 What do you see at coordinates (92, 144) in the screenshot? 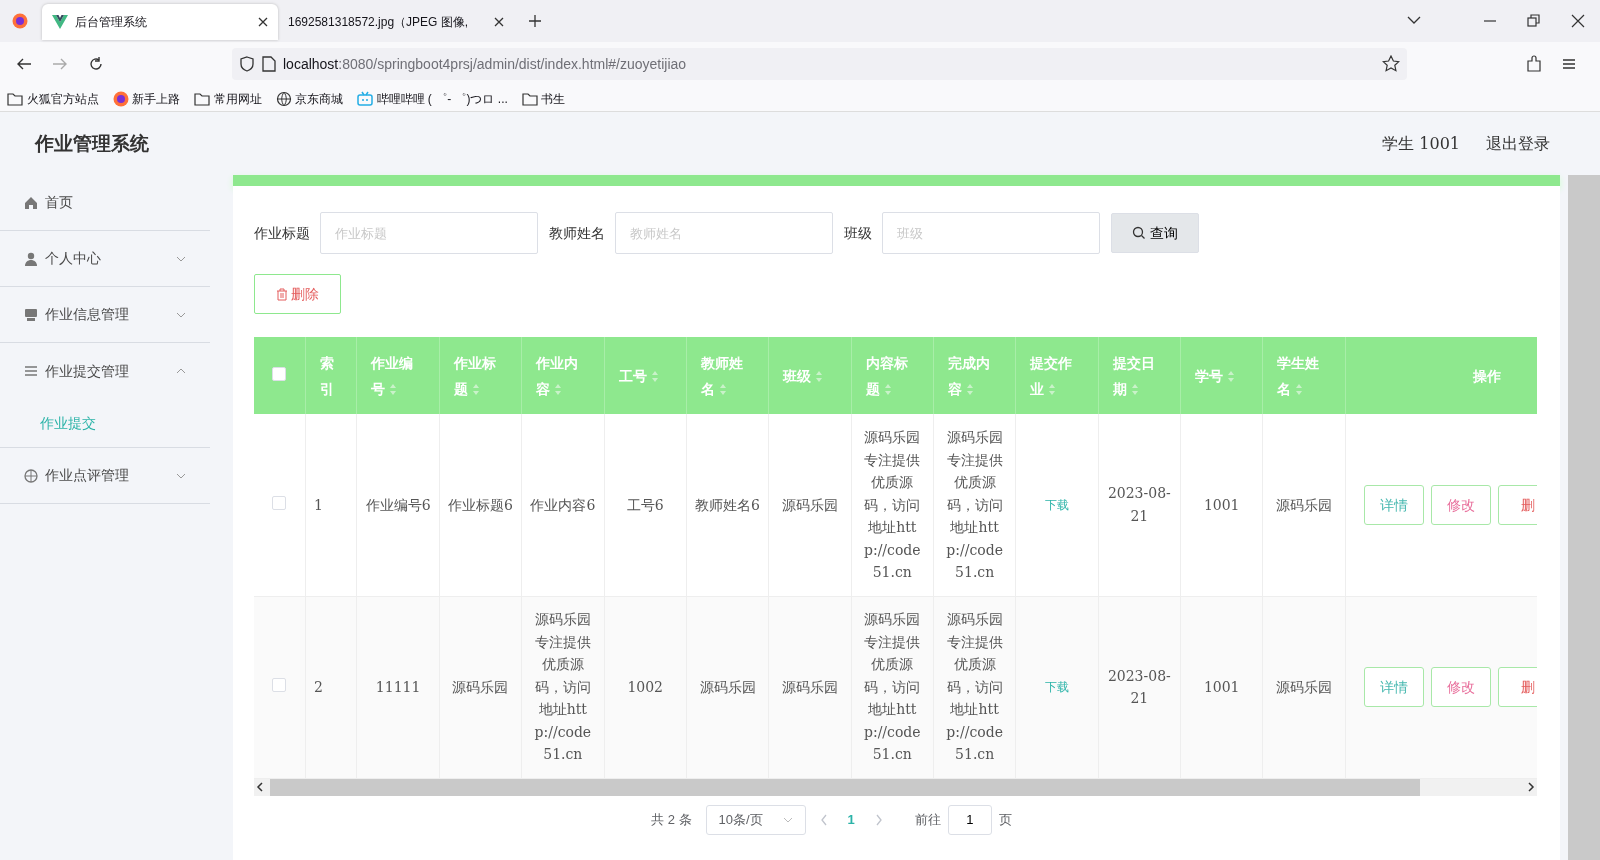
I see `app-title: 作业管理系统` at bounding box center [92, 144].